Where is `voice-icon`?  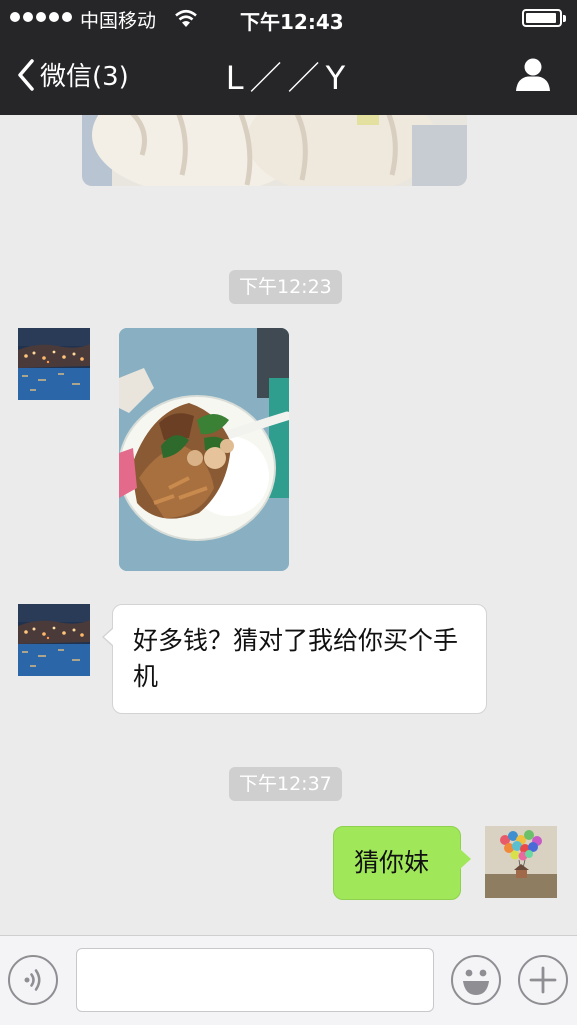
voice-icon is located at coordinates (32, 980).